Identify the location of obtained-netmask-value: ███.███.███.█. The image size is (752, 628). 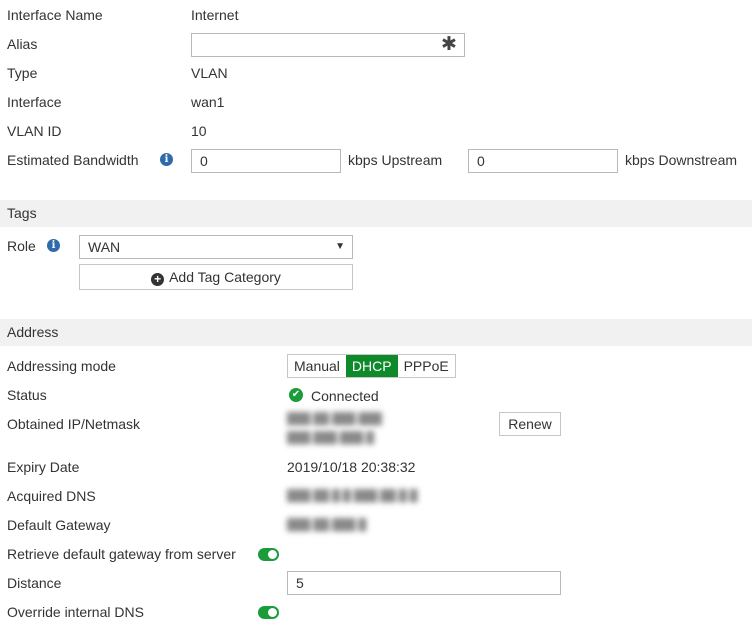
(331, 438).